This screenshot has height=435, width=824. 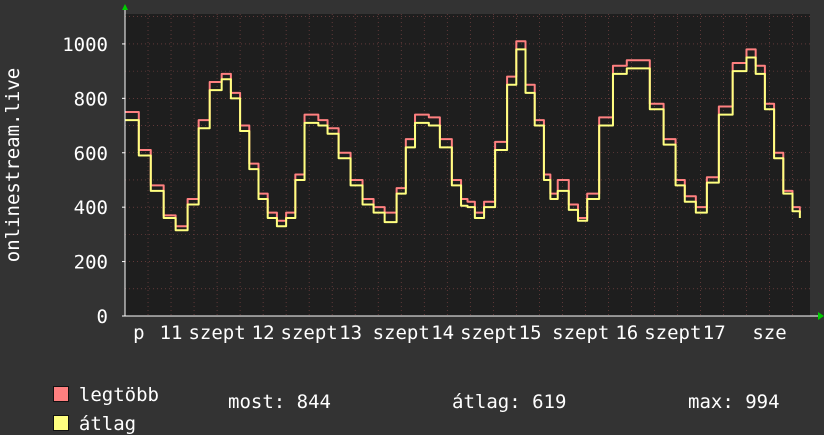 I want to click on y-tick-label: 200, so click(x=91, y=263).